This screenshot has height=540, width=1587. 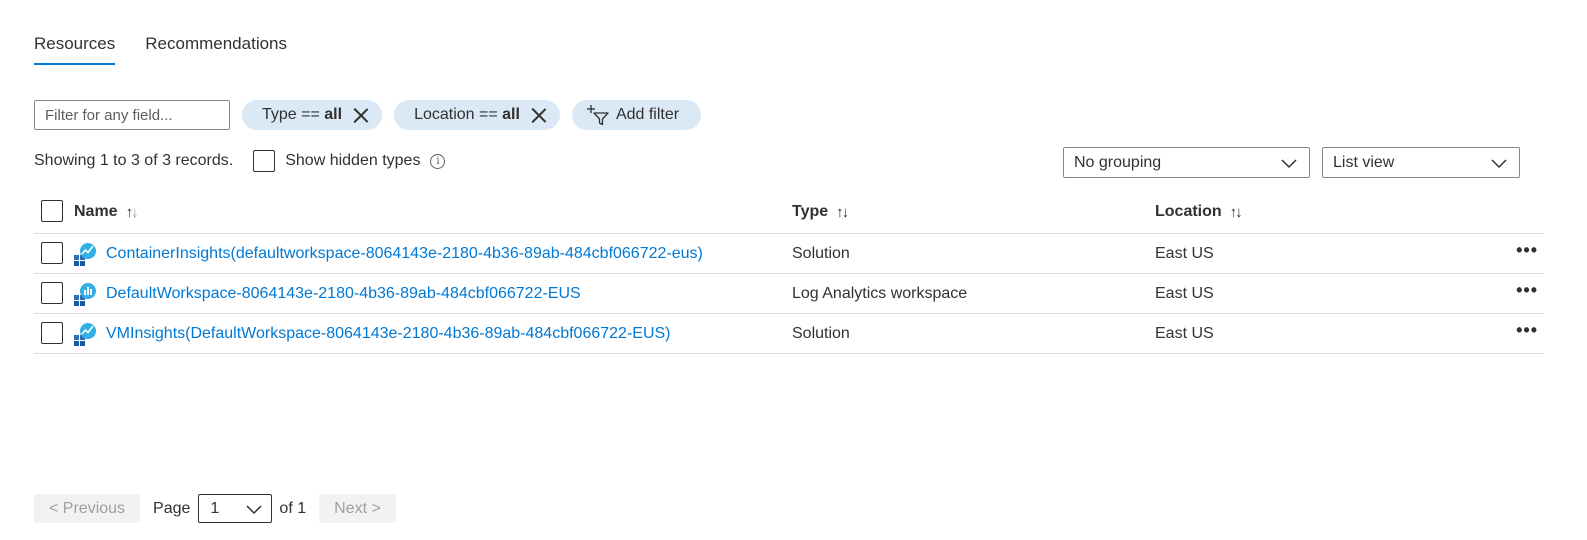 I want to click on pagination: < Previous Page 1 of 1 Next >, so click(x=215, y=508).